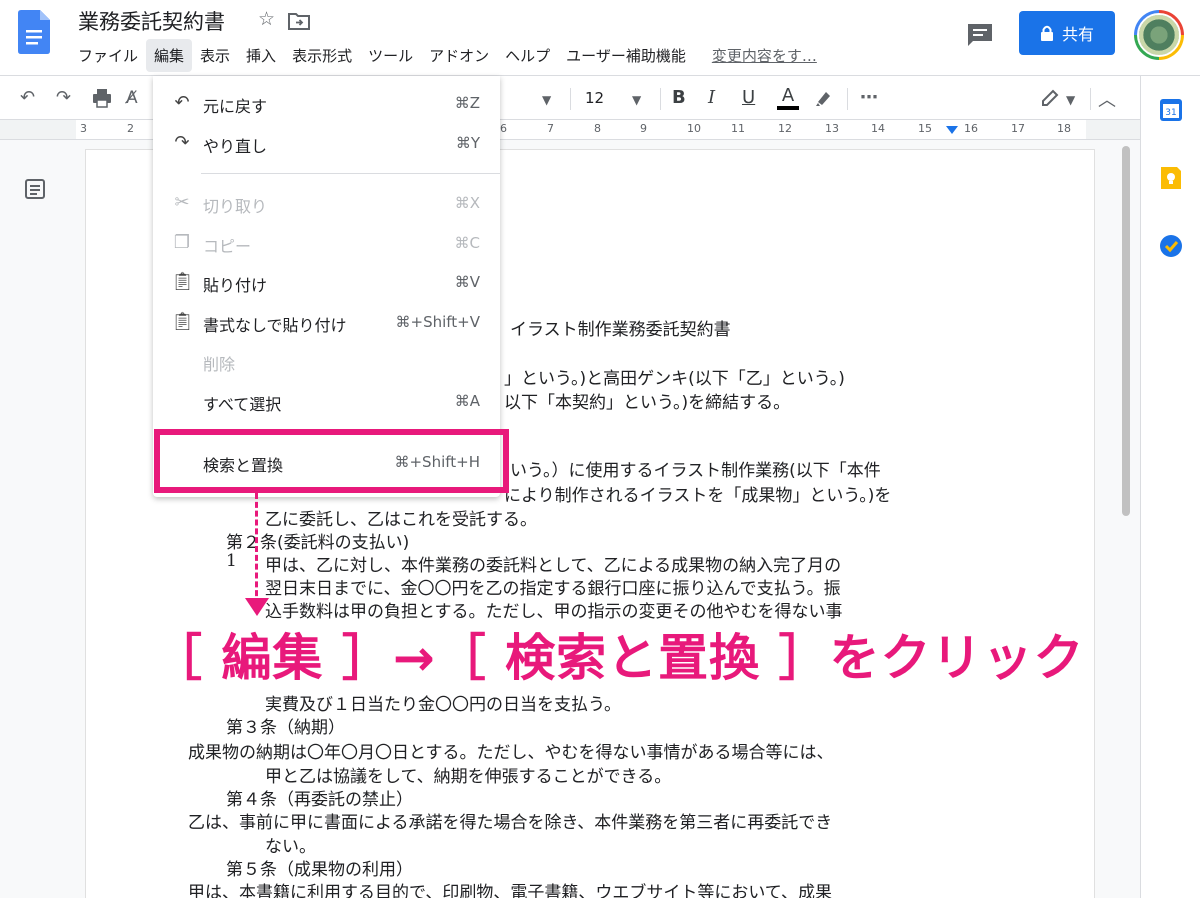  Describe the element at coordinates (459, 55) in the screenshot. I see `menu-addons: アドオン` at that location.